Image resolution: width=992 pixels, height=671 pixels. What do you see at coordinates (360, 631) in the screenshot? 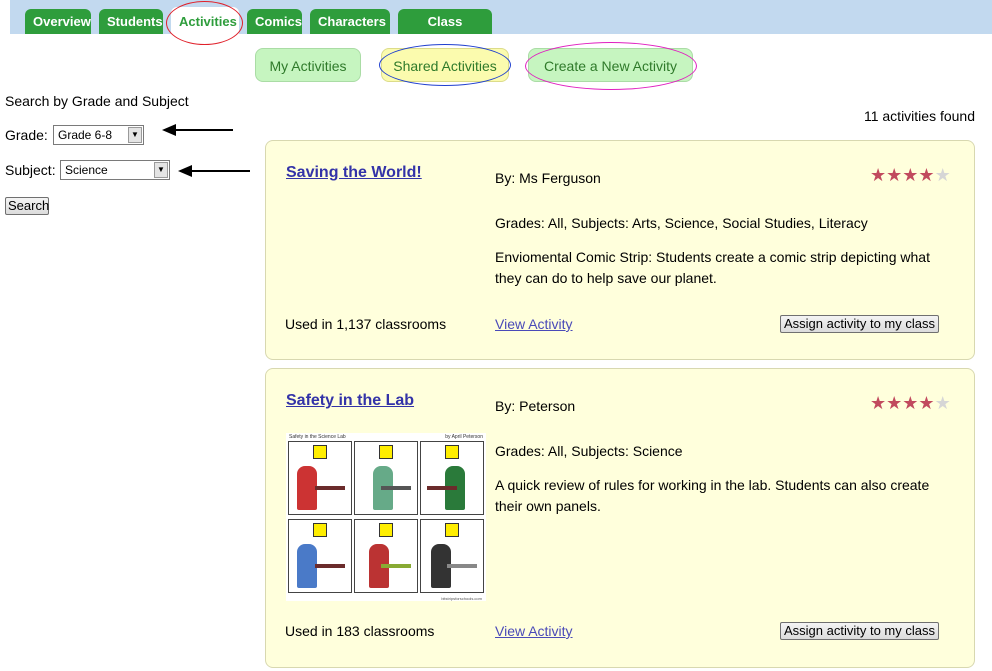
I see `activity-usage: Used in 183 classrooms` at bounding box center [360, 631].